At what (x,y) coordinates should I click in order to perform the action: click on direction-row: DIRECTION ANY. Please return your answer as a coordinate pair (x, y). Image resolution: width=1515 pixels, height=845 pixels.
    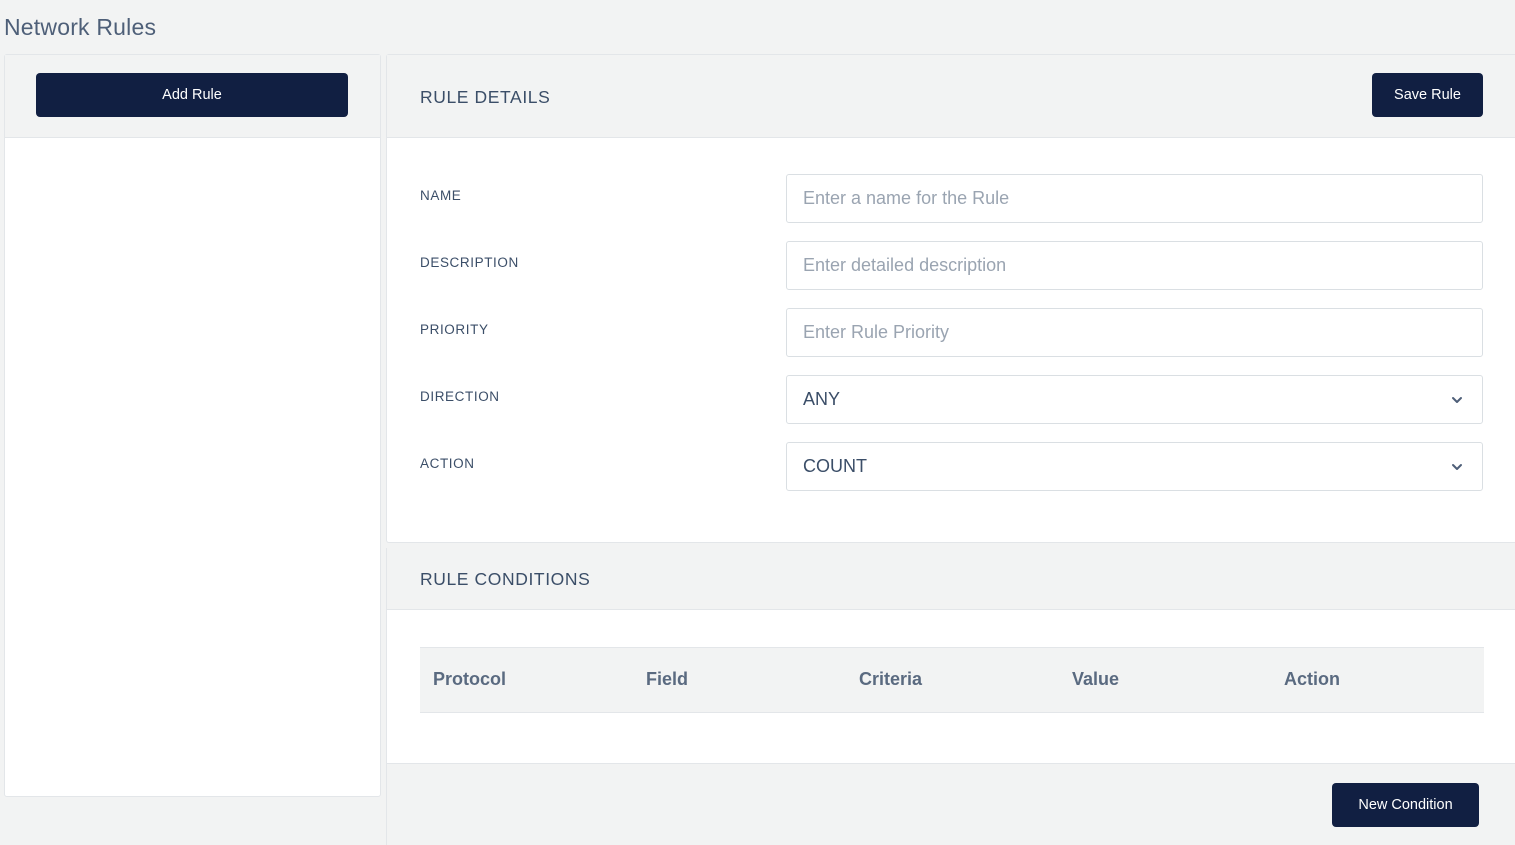
    Looking at the image, I should click on (952, 399).